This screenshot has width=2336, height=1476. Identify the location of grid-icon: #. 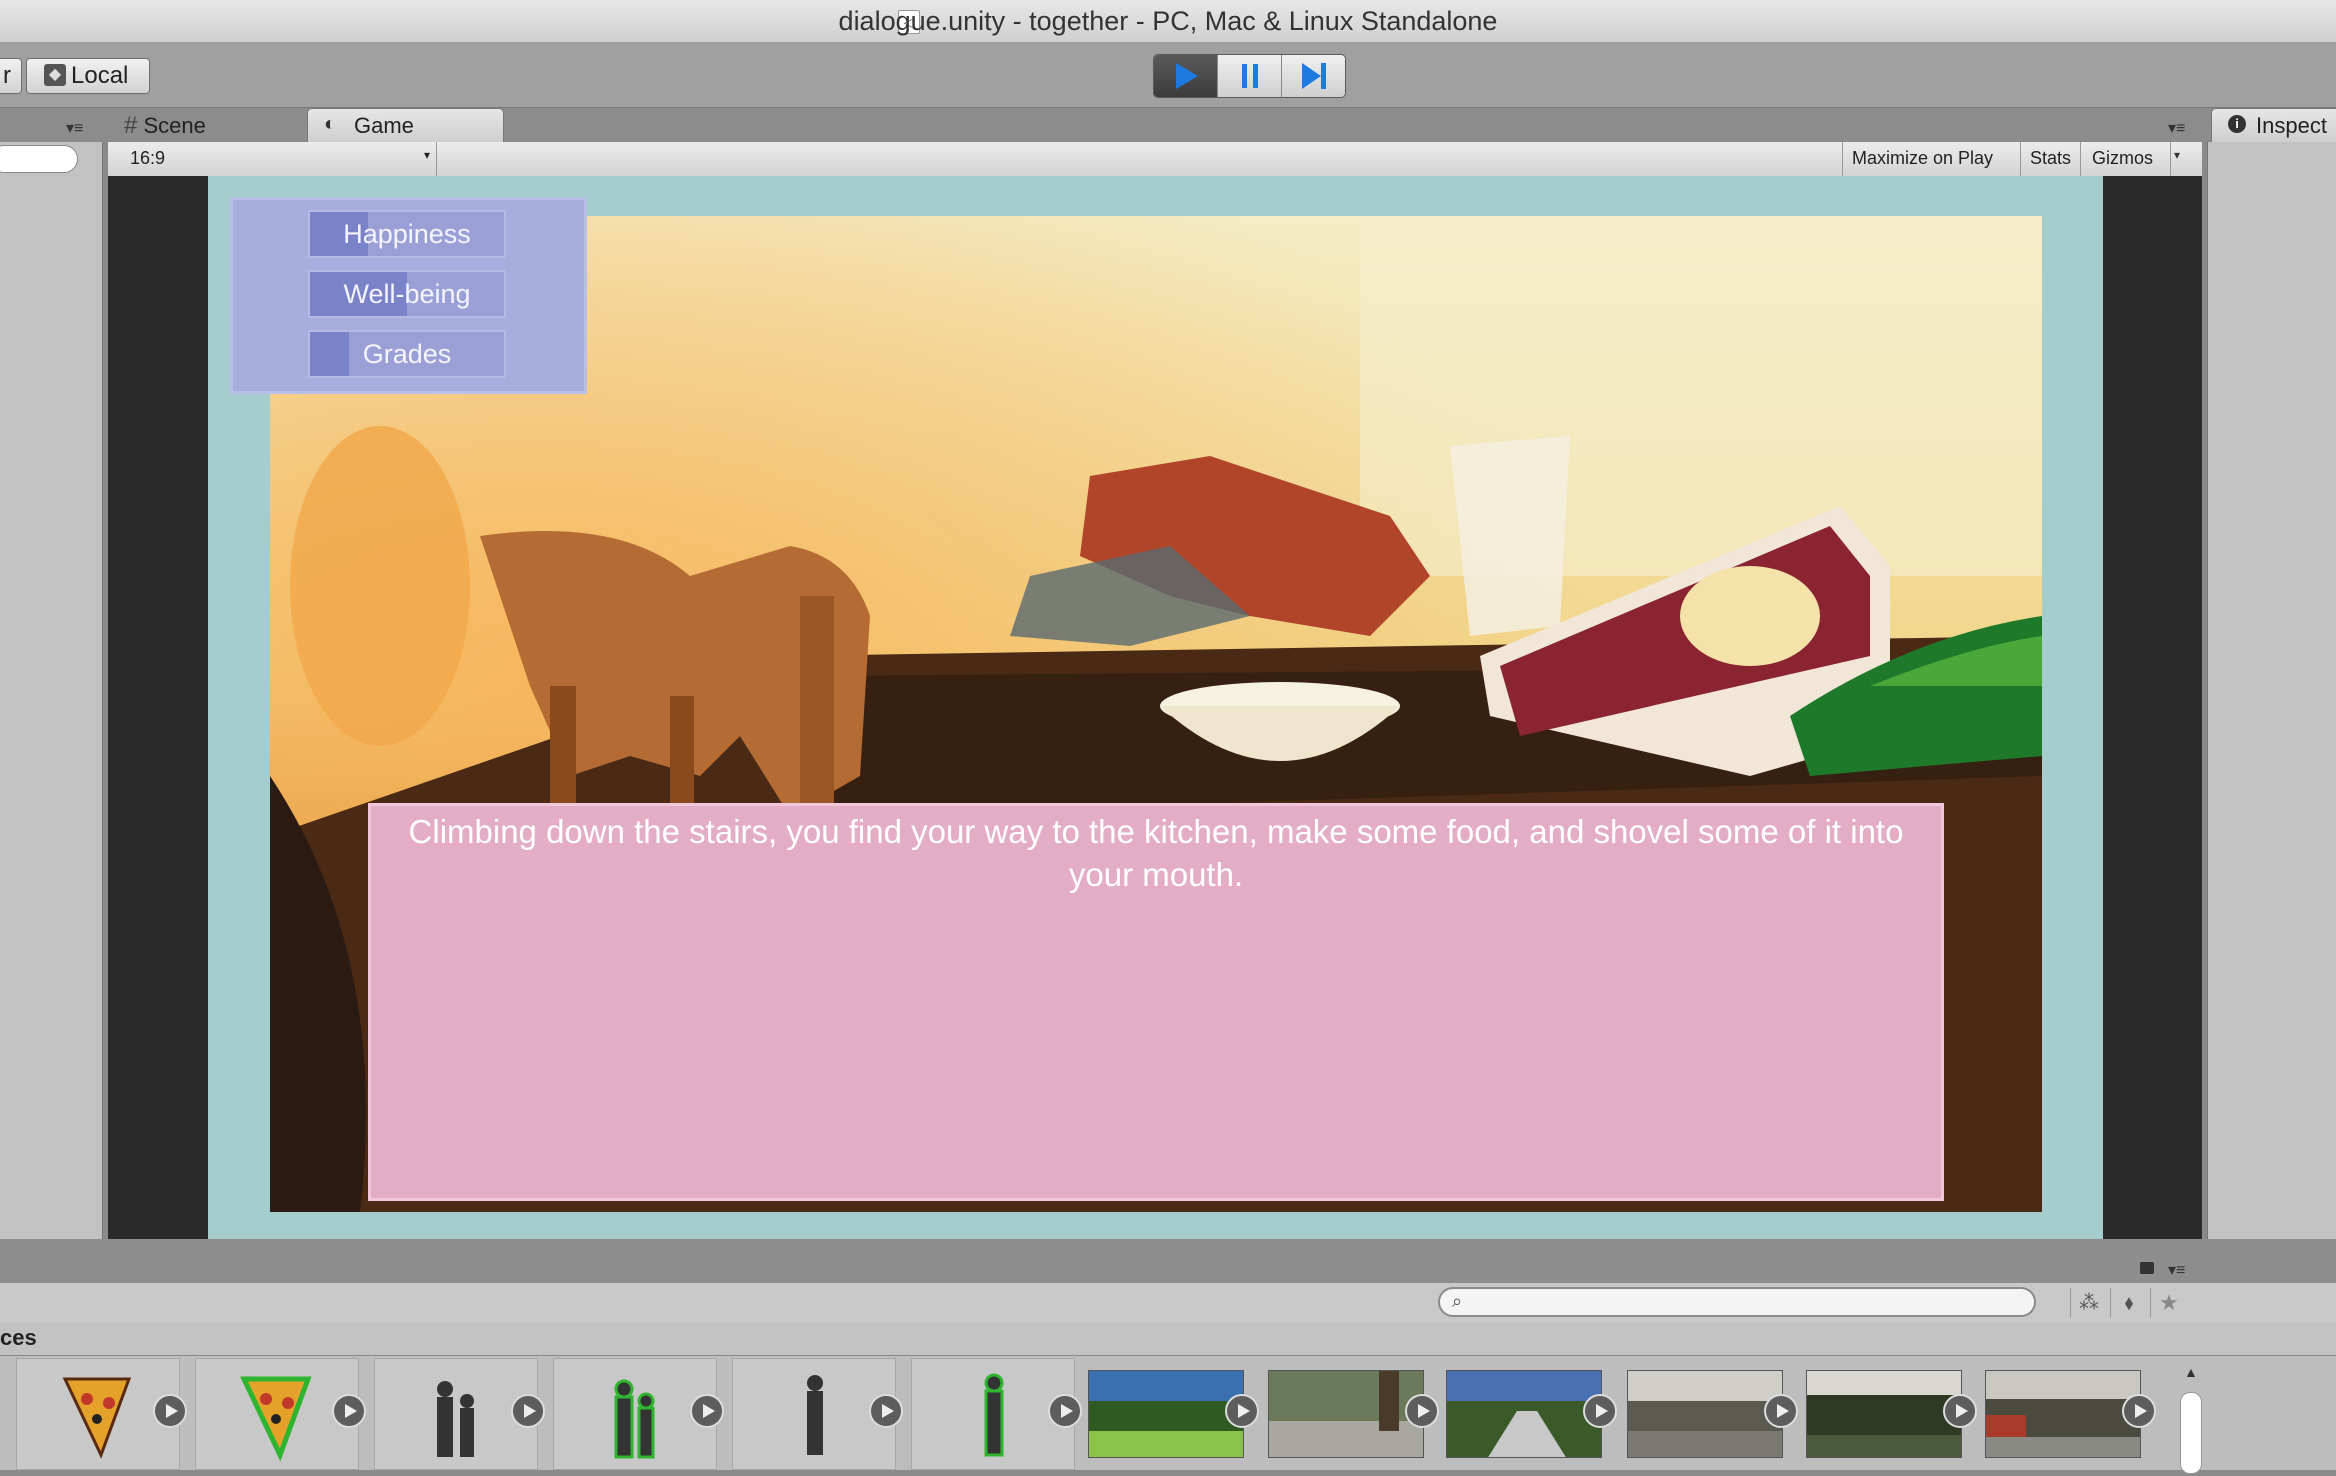
(131, 125).